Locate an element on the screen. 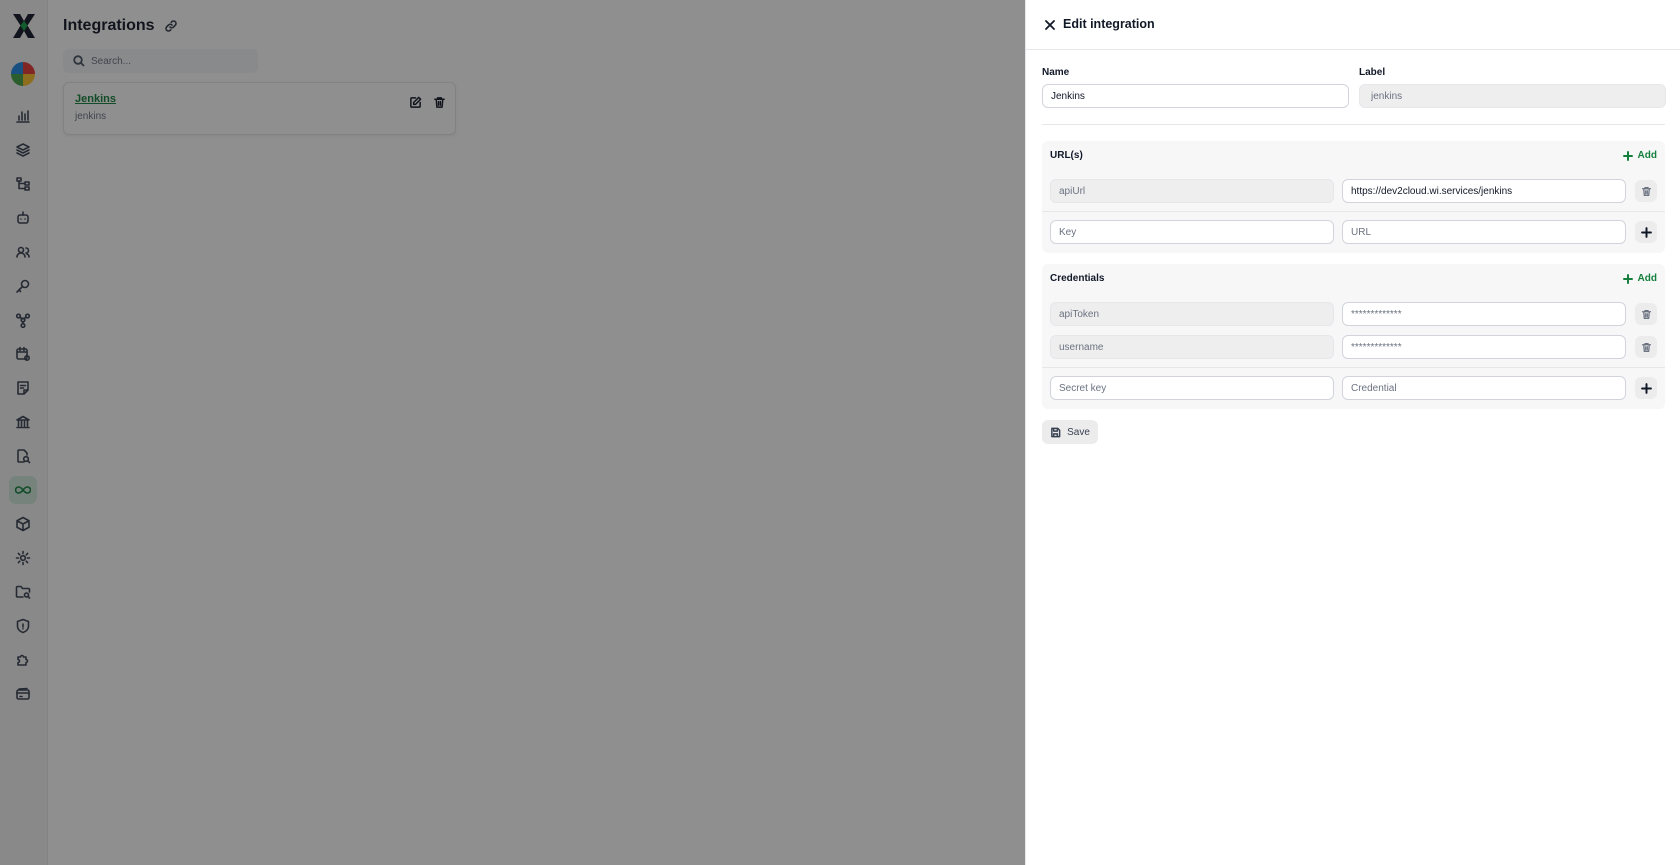 The image size is (1680, 865). credentials-section: Credentials Add is located at coordinates (1353, 336).